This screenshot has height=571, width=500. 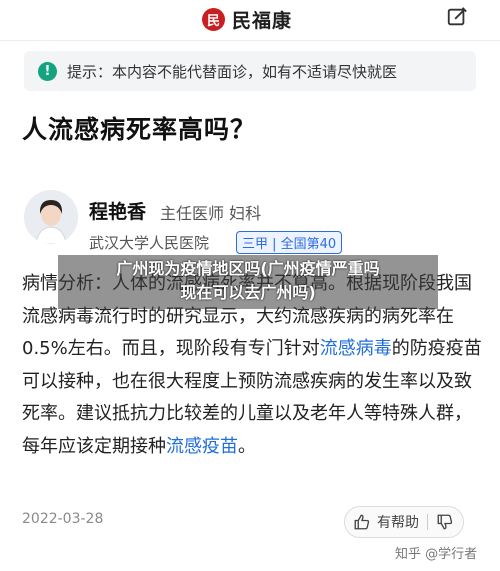 What do you see at coordinates (232, 71) in the screenshot?
I see `notice-text: 提示：本内容不能代替面诊，如有不适请尽快就医` at bounding box center [232, 71].